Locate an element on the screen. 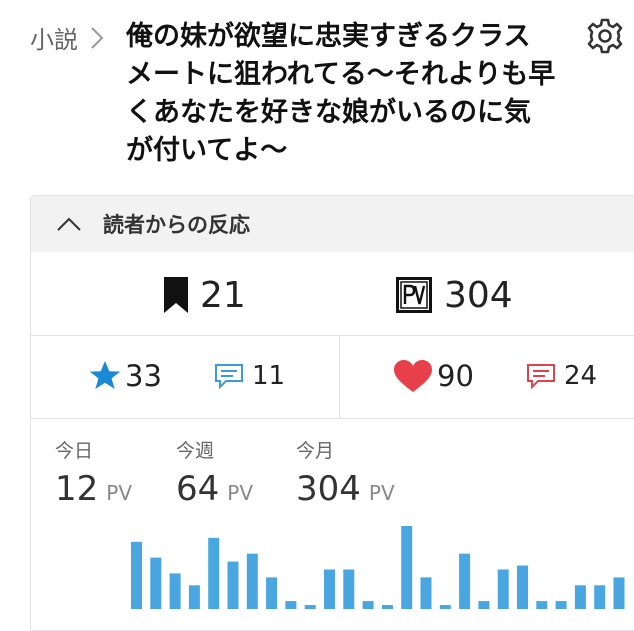  period-label: 今月 is located at coordinates (315, 451).